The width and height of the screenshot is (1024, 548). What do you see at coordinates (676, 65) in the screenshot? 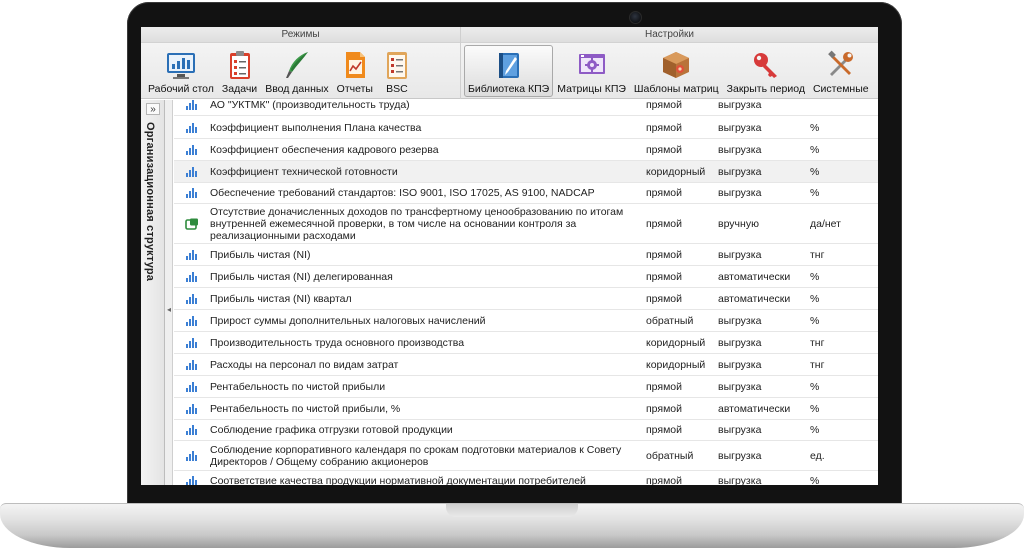
I see `matrix-template-box-icon` at bounding box center [676, 65].